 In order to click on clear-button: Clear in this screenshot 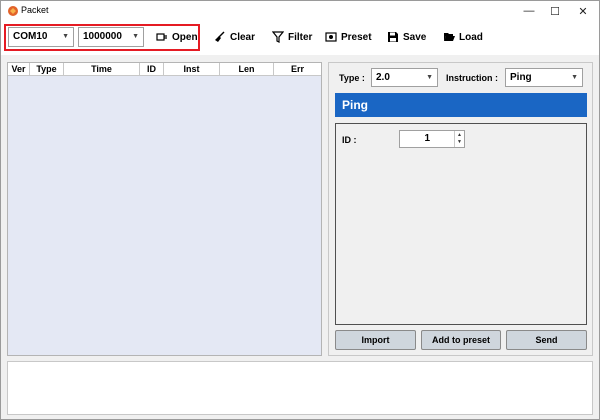, I will do `click(234, 37)`.